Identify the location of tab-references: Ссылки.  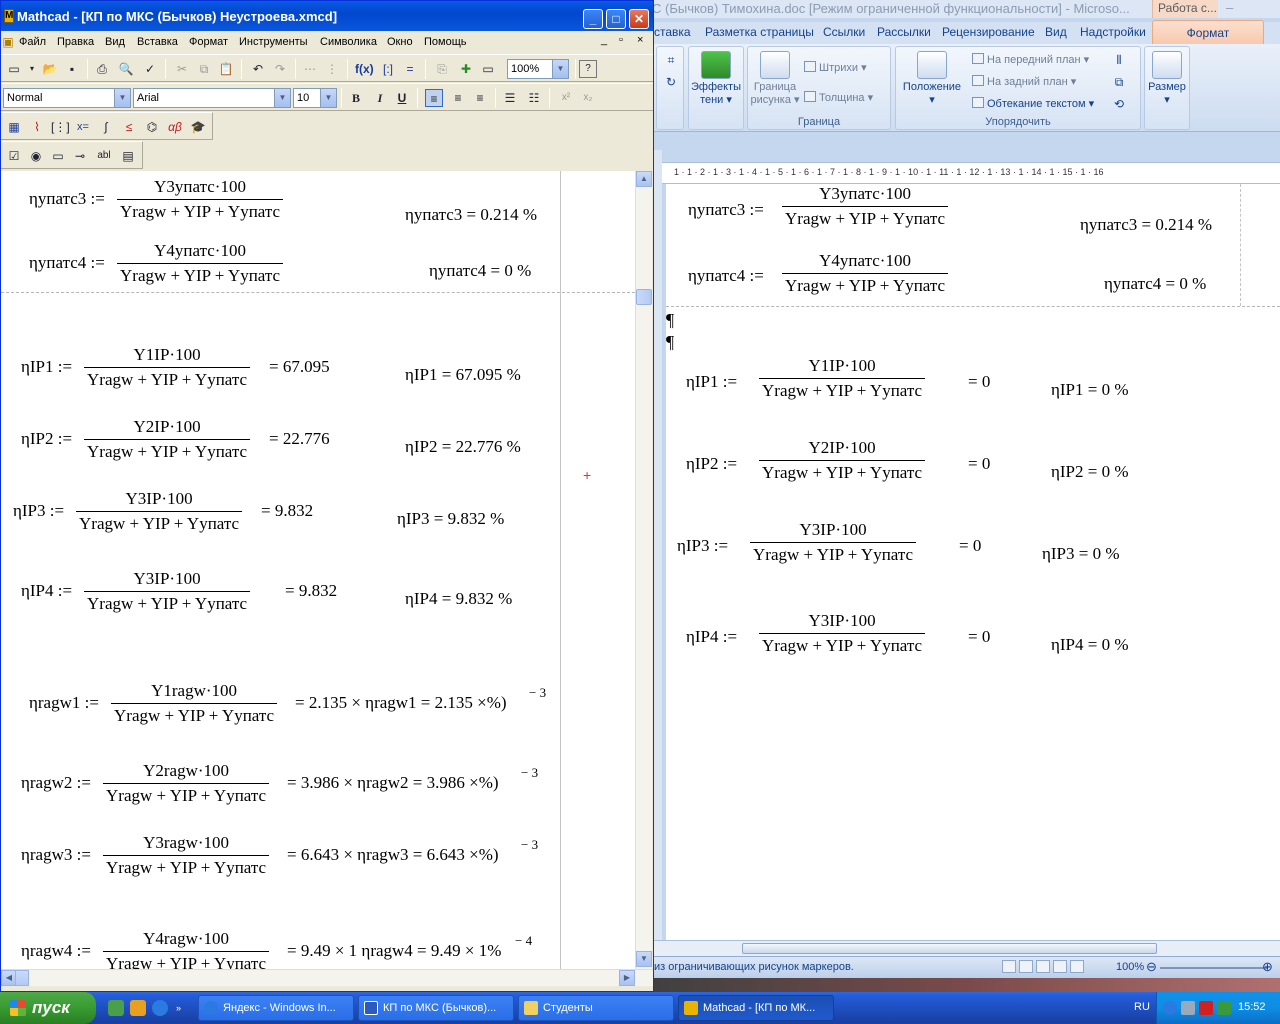
(844, 32).